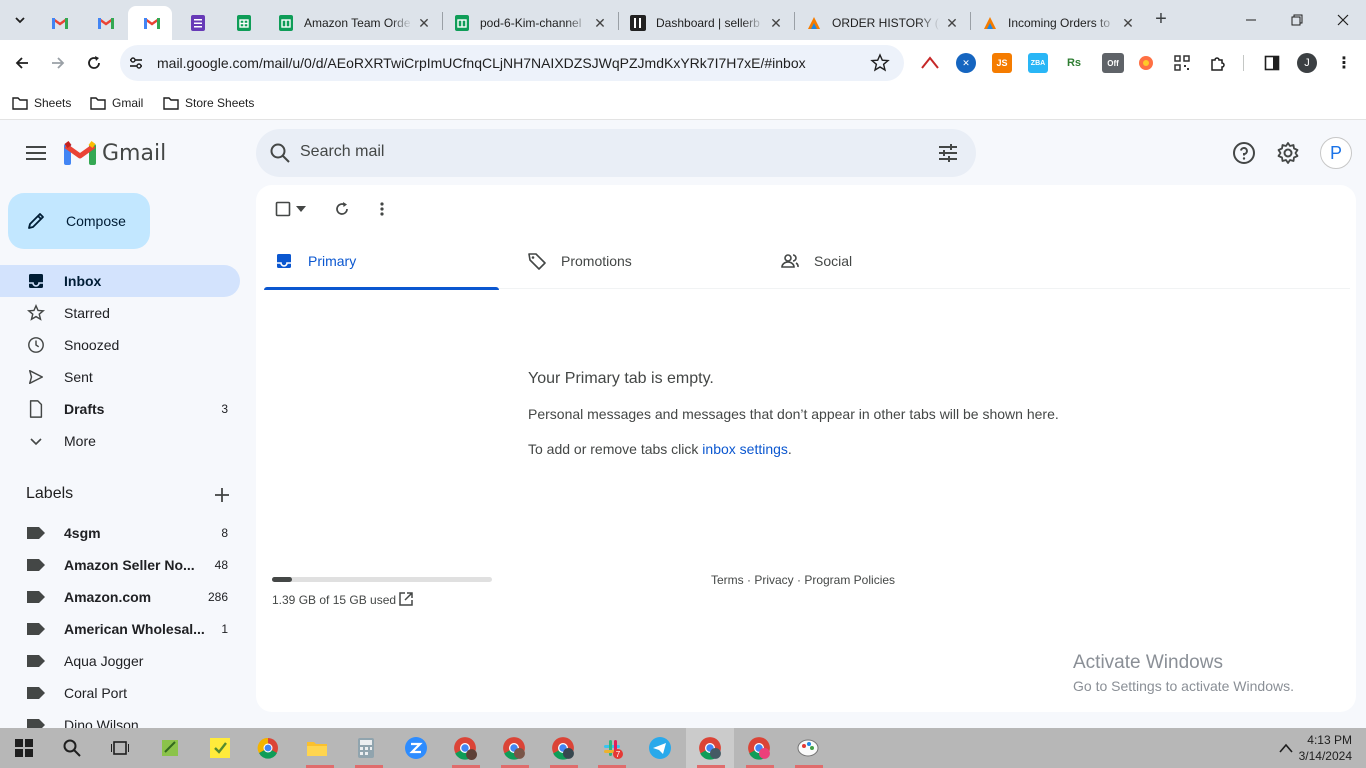 The width and height of the screenshot is (1366, 768). Describe the element at coordinates (120, 313) in the screenshot. I see `sidebar-item-starred: Starred` at that location.